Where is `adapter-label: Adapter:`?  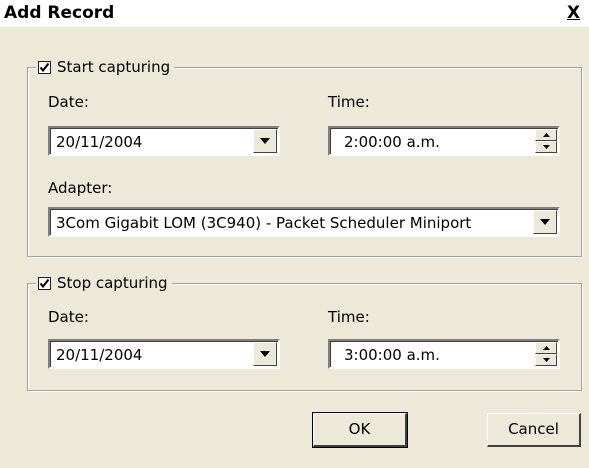 adapter-label: Adapter: is located at coordinates (80, 188).